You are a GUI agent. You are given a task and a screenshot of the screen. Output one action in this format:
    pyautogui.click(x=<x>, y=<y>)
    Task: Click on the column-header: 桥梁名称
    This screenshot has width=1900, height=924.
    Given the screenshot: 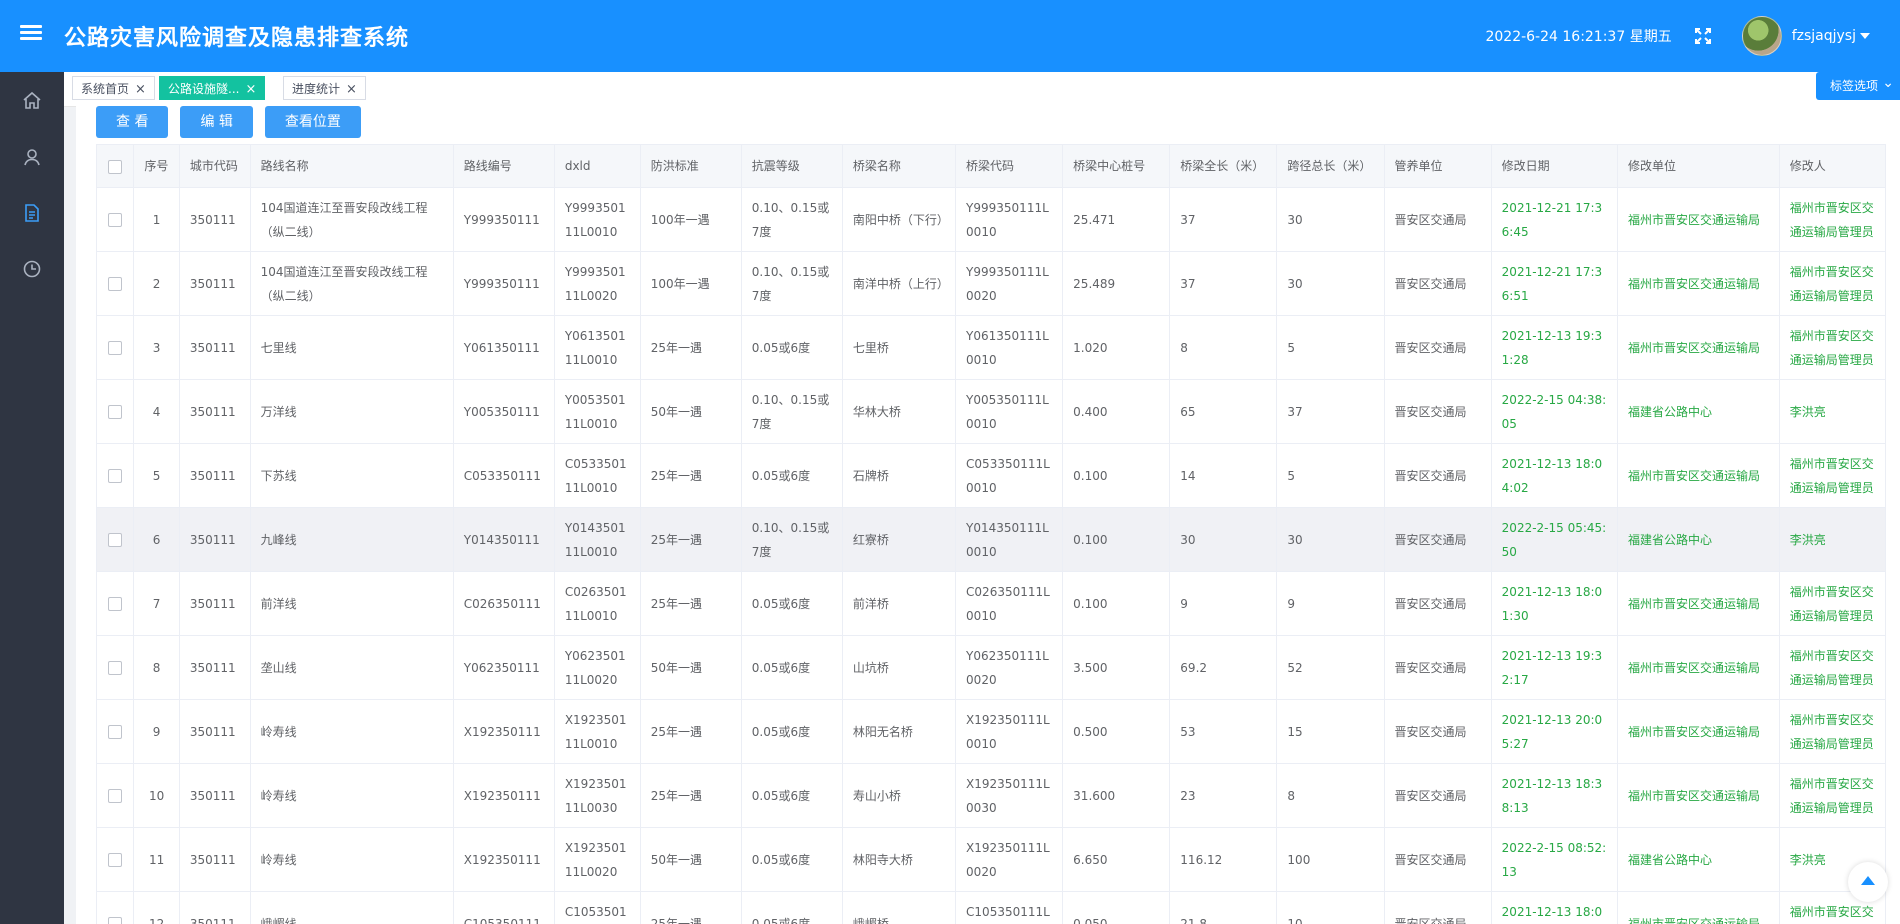 What is the action you would take?
    pyautogui.click(x=899, y=166)
    